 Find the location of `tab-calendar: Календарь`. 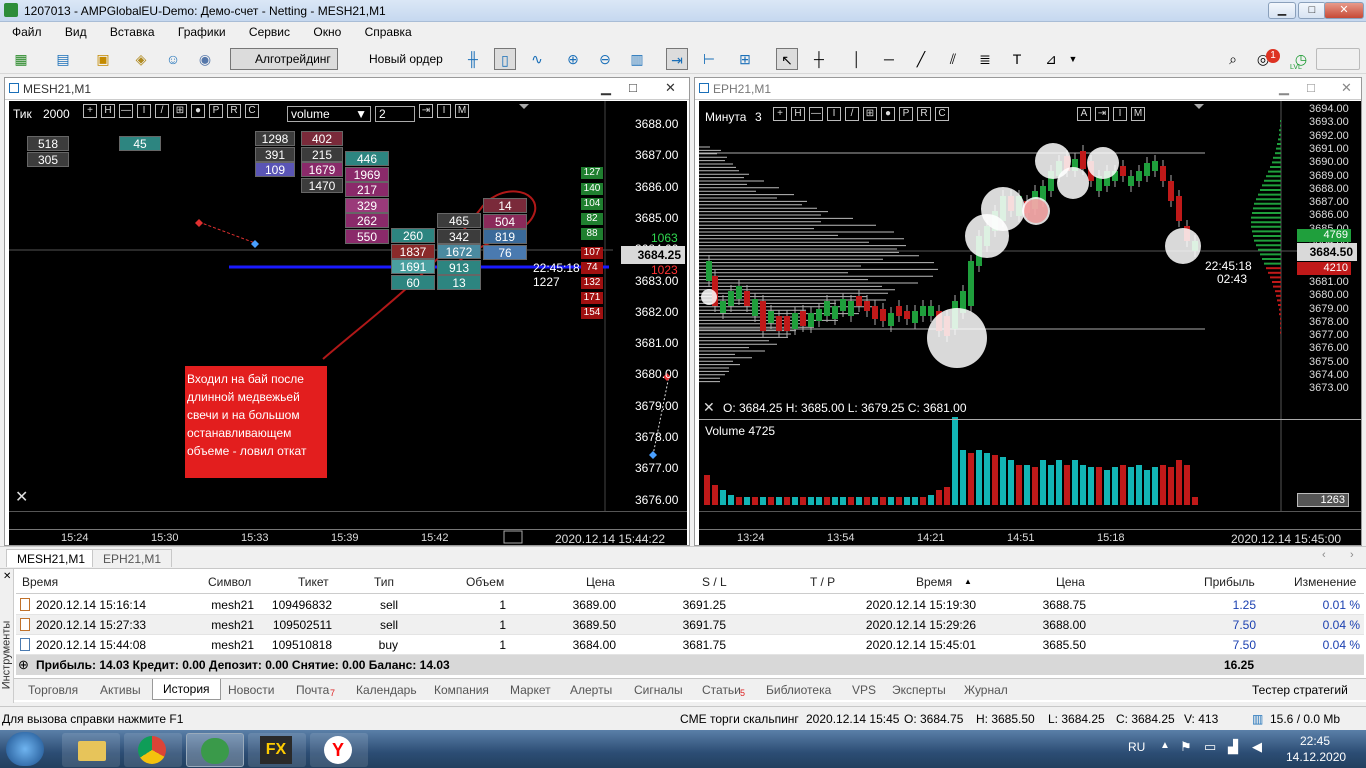

tab-calendar: Календарь is located at coordinates (386, 690).